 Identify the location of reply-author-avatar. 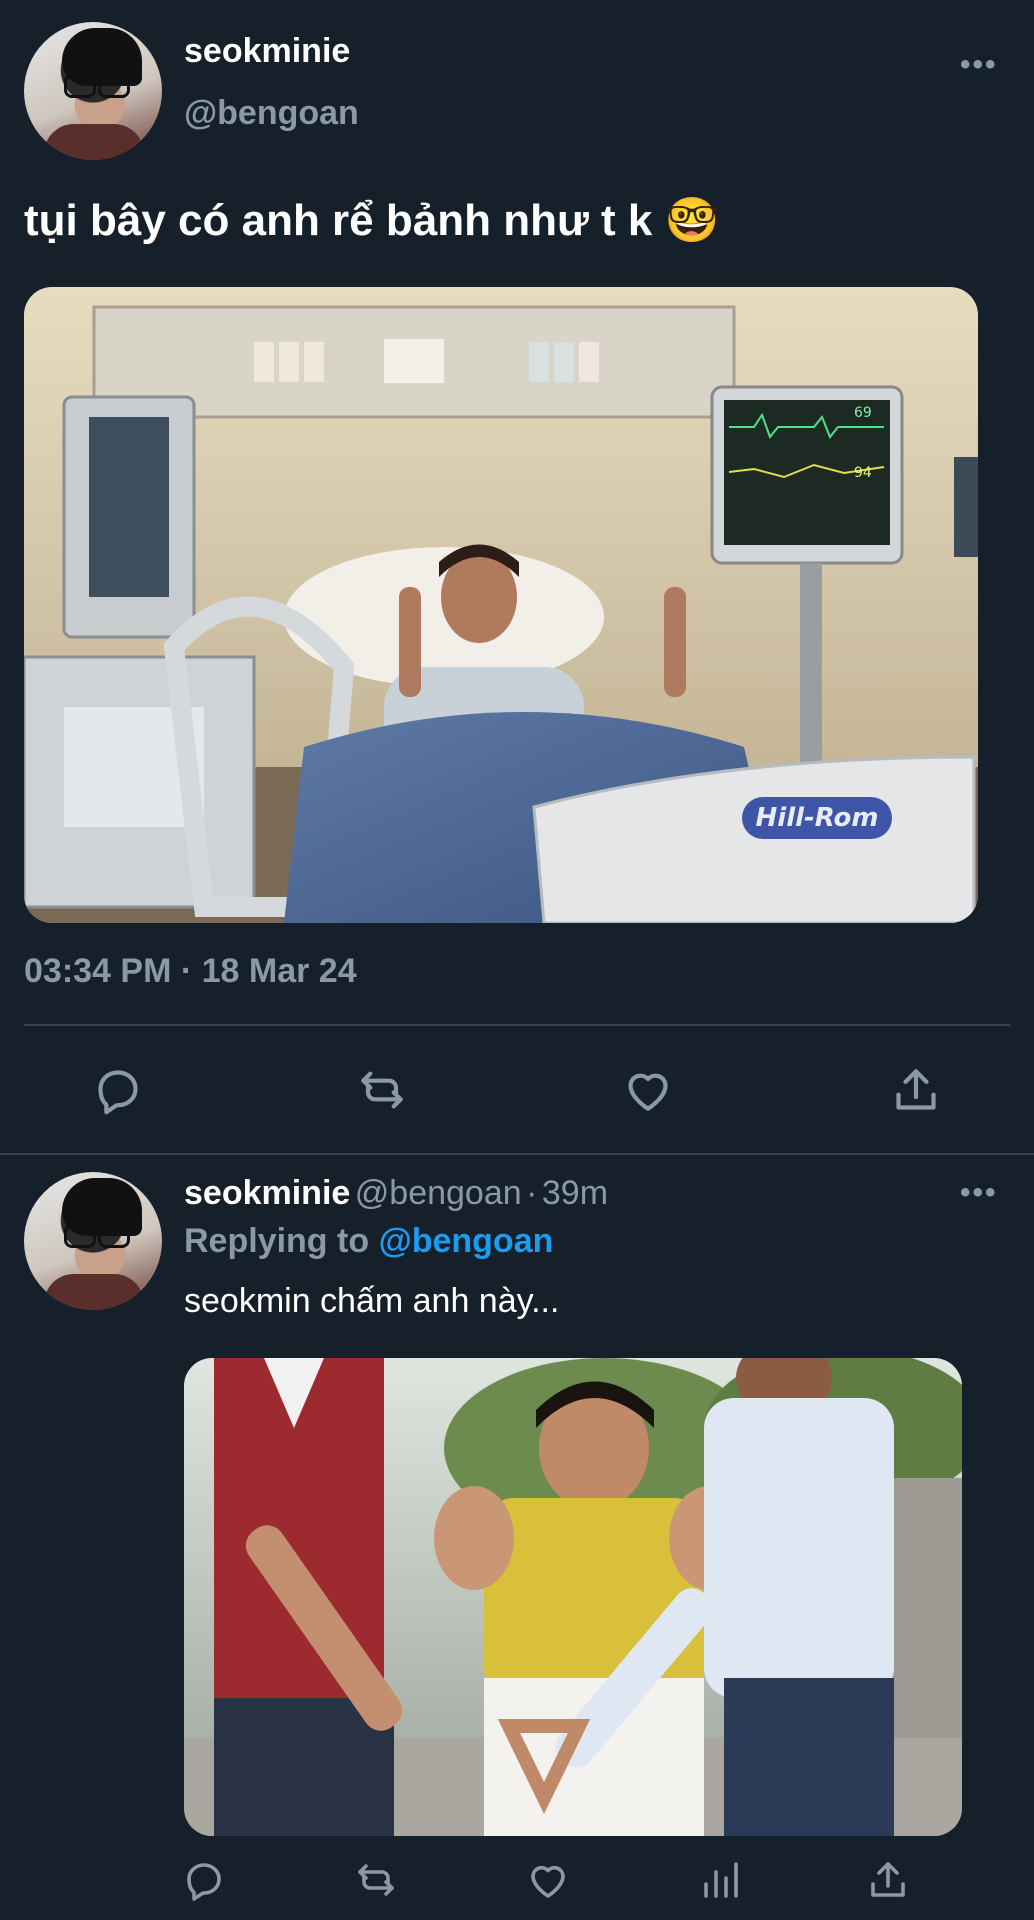
(93, 1241).